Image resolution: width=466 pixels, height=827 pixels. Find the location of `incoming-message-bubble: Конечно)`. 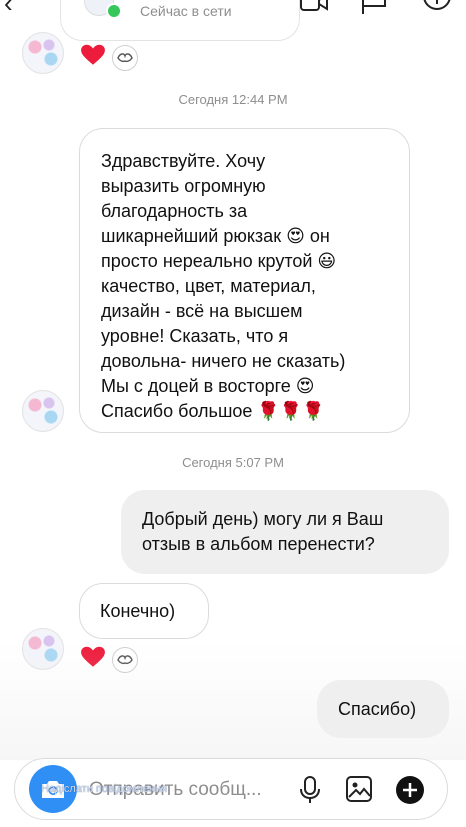

incoming-message-bubble: Конечно) is located at coordinates (144, 611).